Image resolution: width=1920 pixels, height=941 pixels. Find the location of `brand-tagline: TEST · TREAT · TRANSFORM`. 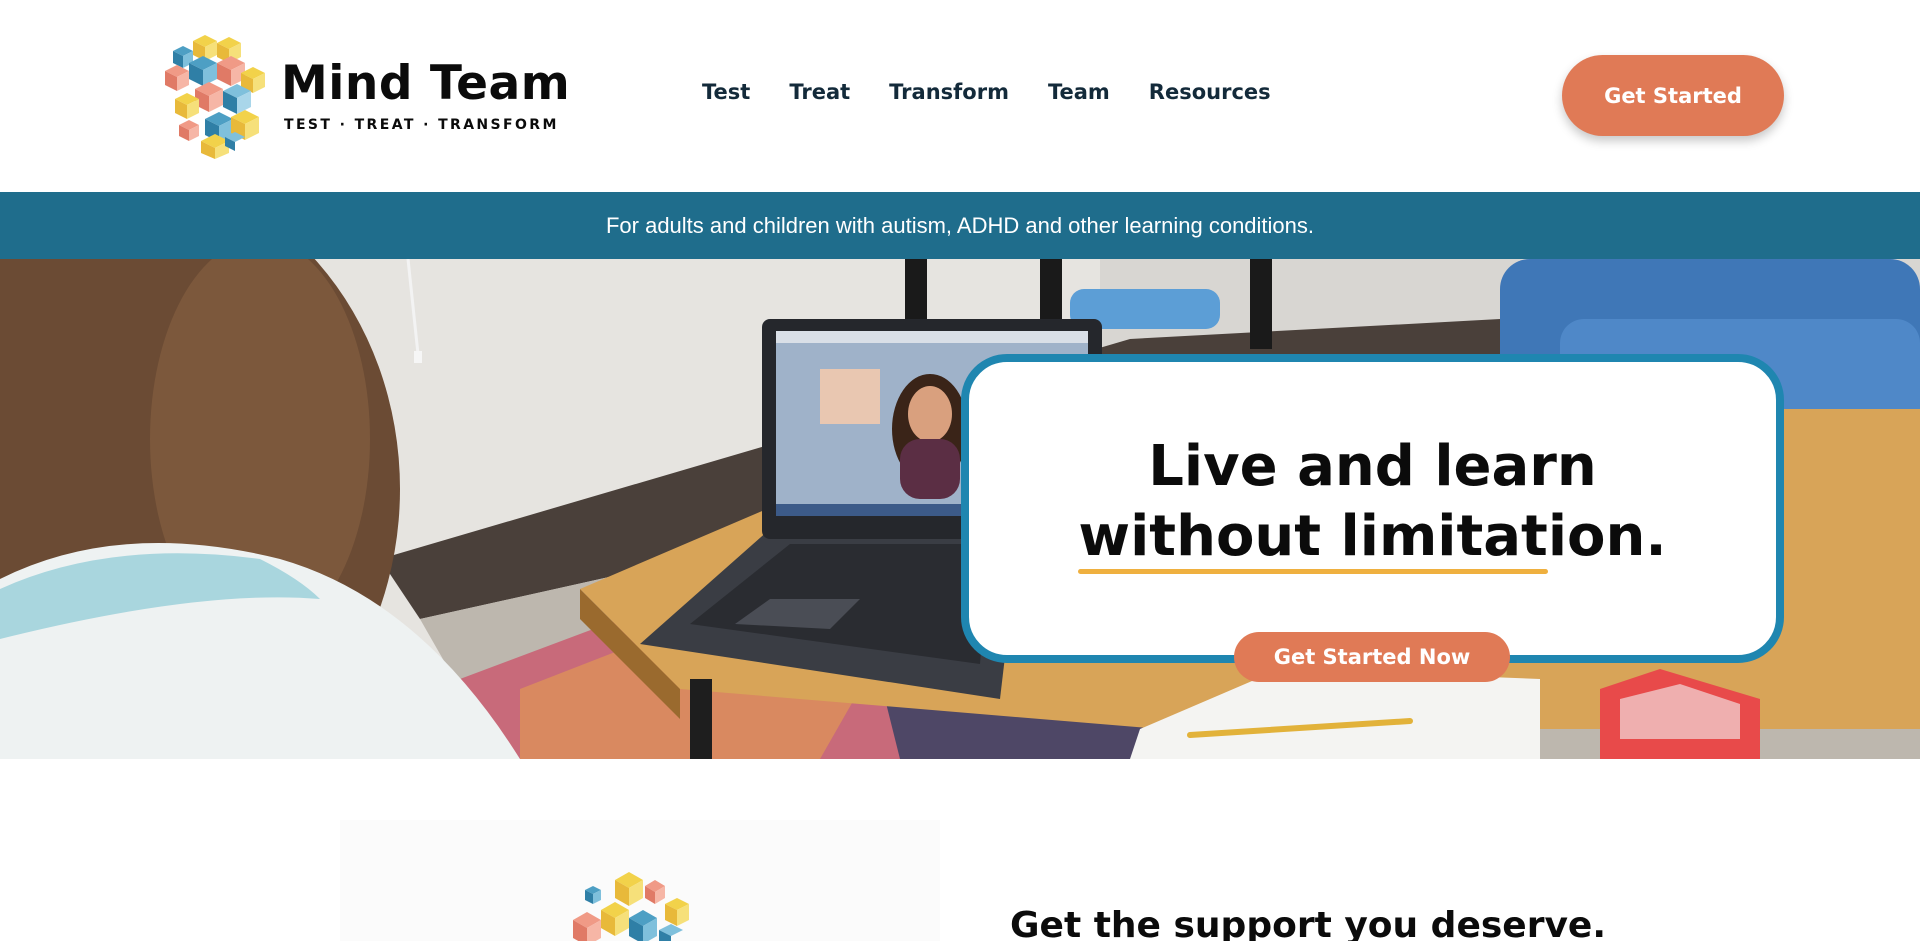

brand-tagline: TEST · TREAT · TRANSFORM is located at coordinates (421, 125).